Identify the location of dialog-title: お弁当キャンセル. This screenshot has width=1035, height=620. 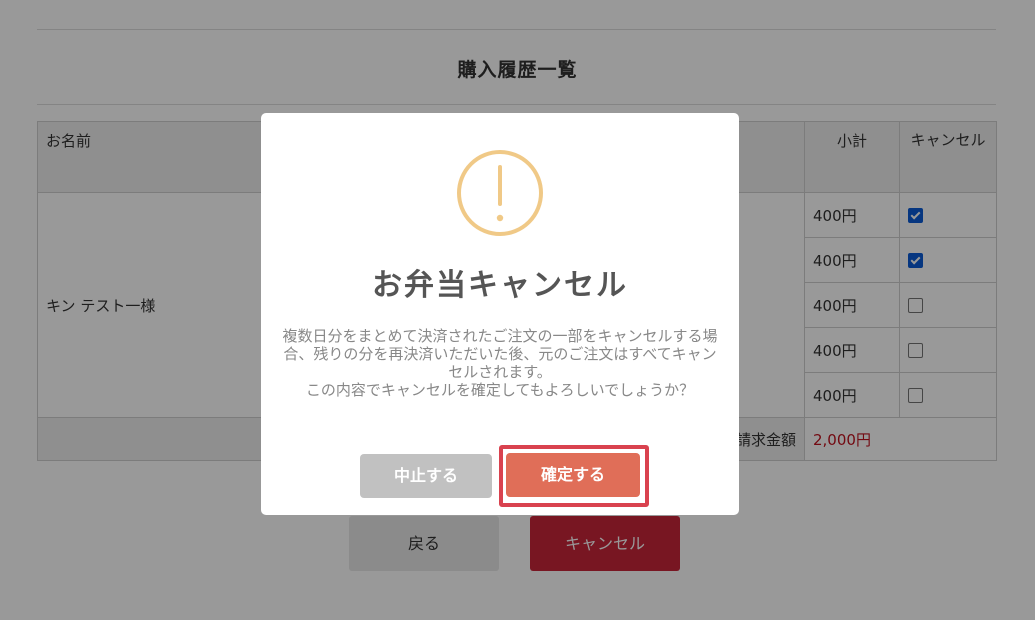
(500, 285).